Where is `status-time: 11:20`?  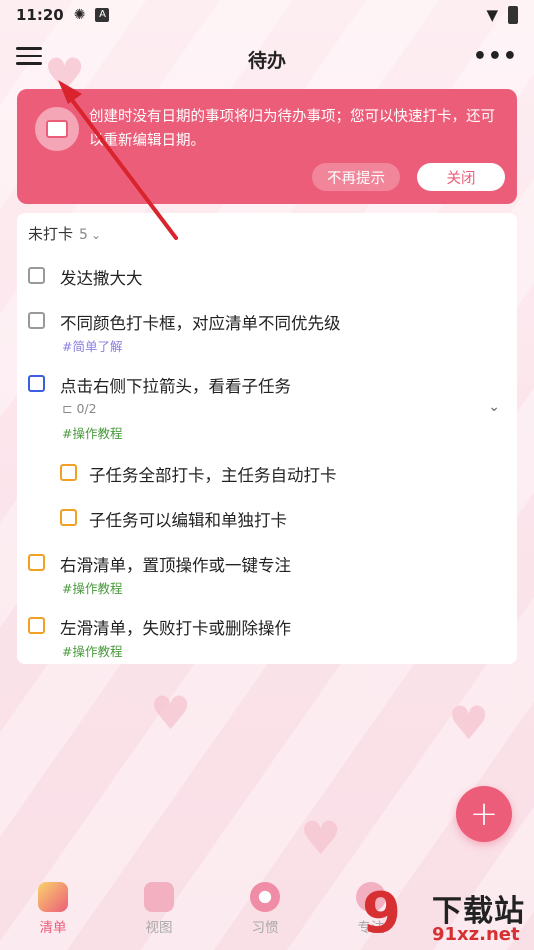 status-time: 11:20 is located at coordinates (40, 15).